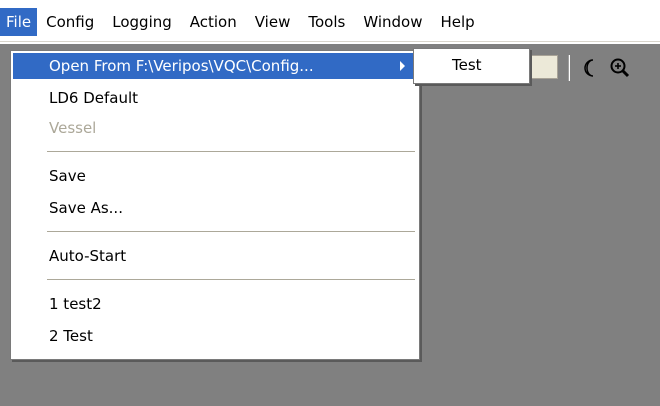  What do you see at coordinates (215, 98) in the screenshot?
I see `menu-item-ld6-default: LD6 Default` at bounding box center [215, 98].